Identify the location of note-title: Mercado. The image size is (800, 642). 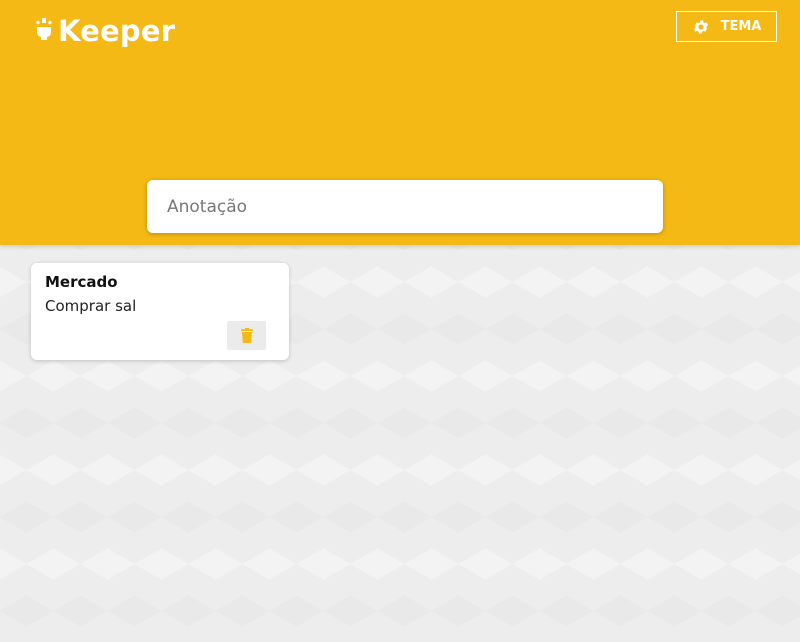
(81, 282).